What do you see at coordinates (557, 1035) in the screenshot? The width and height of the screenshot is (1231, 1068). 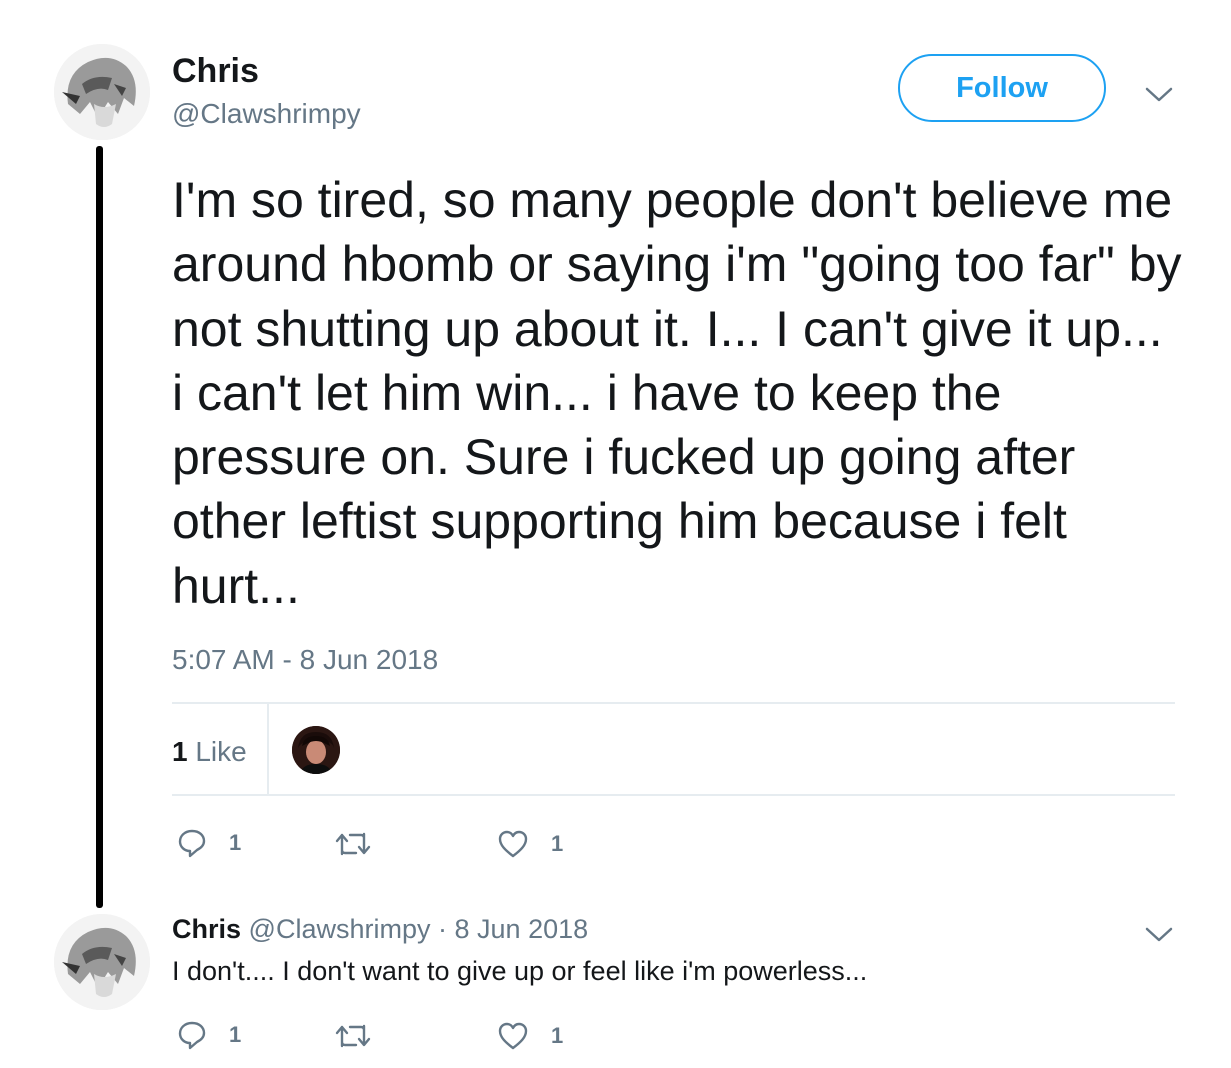 I see `reply-like-count: 1` at bounding box center [557, 1035].